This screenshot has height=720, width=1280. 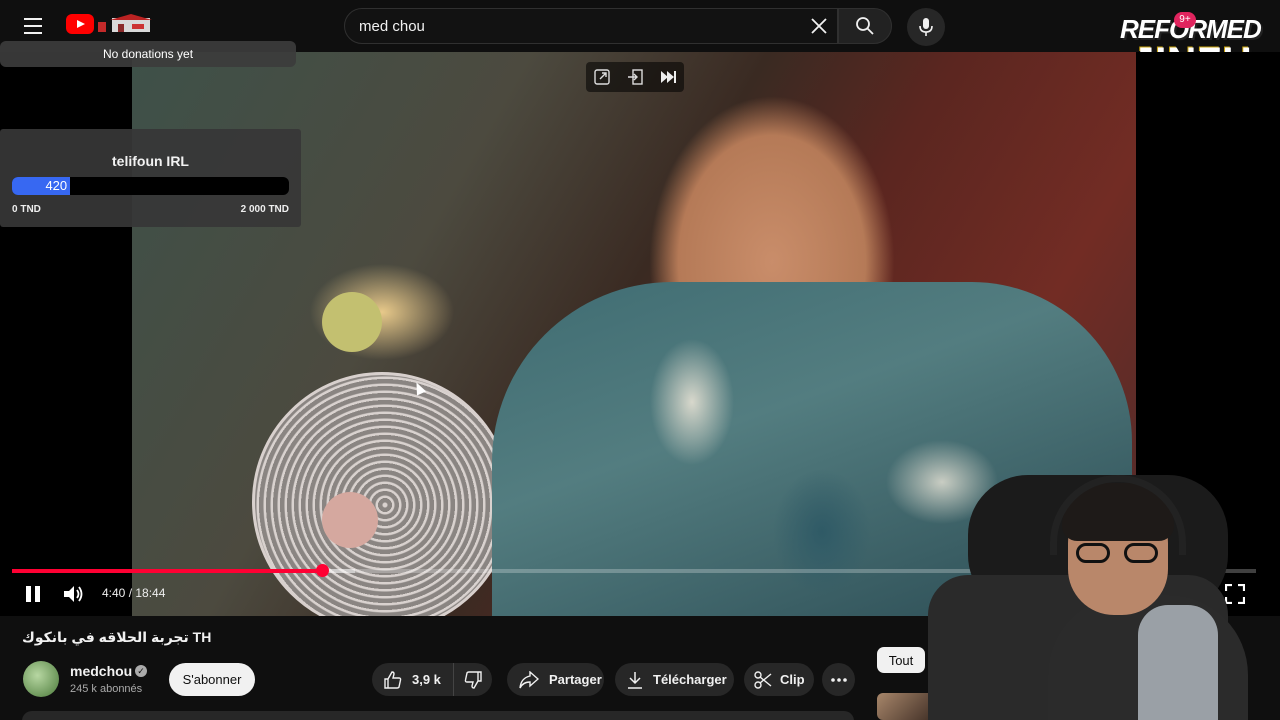 I want to click on more-actions-button, so click(x=838, y=679).